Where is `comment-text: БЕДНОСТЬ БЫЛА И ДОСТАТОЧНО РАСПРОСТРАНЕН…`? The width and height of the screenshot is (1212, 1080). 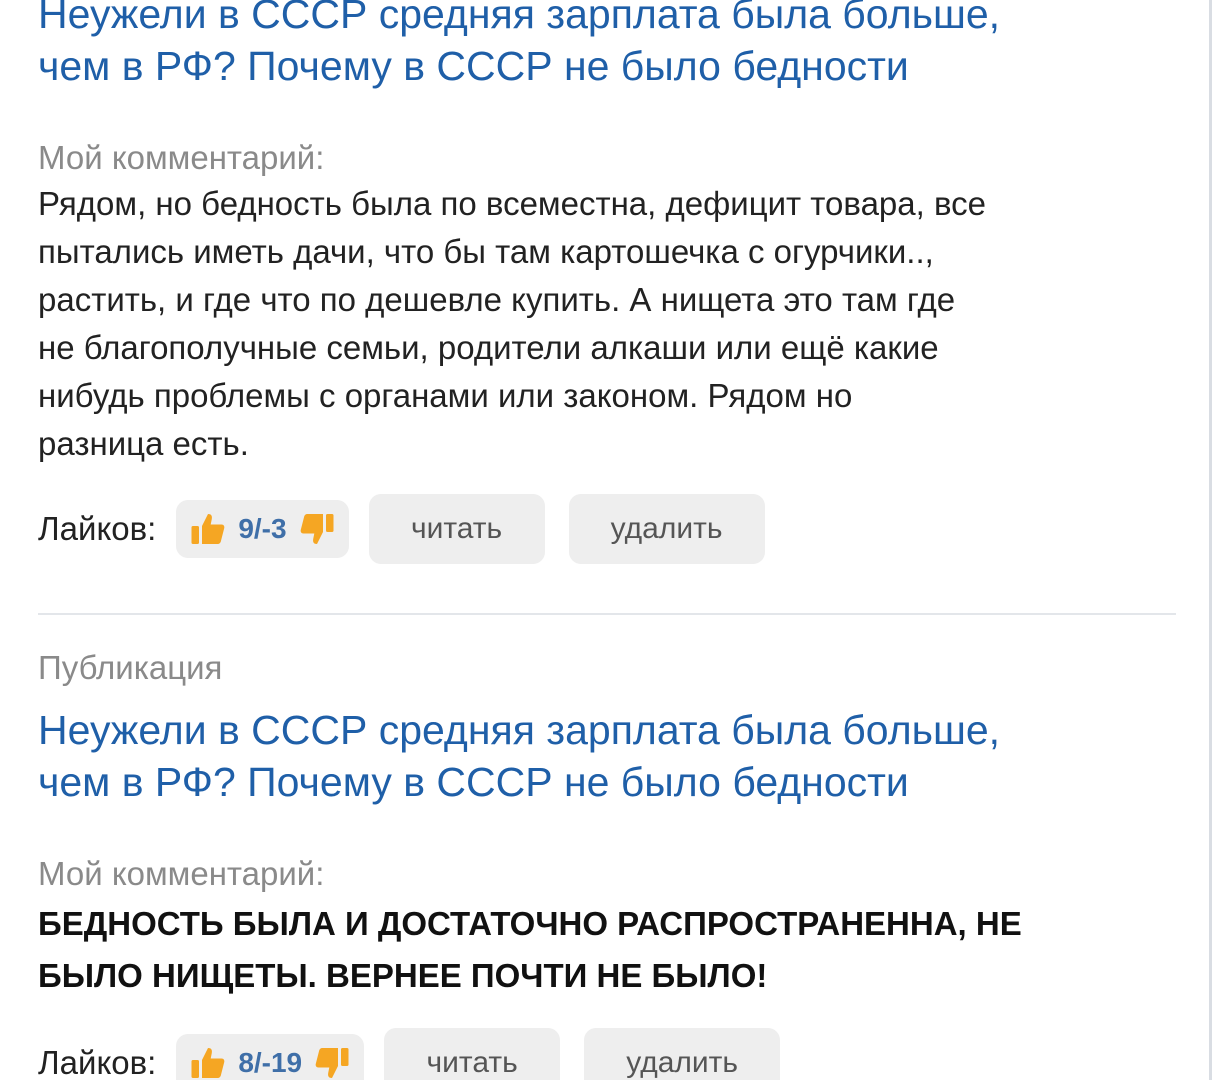 comment-text: БЕДНОСТЬ БЫЛА И ДОСТАТОЧНО РАСПРОСТРАНЕН… is located at coordinates (608, 950).